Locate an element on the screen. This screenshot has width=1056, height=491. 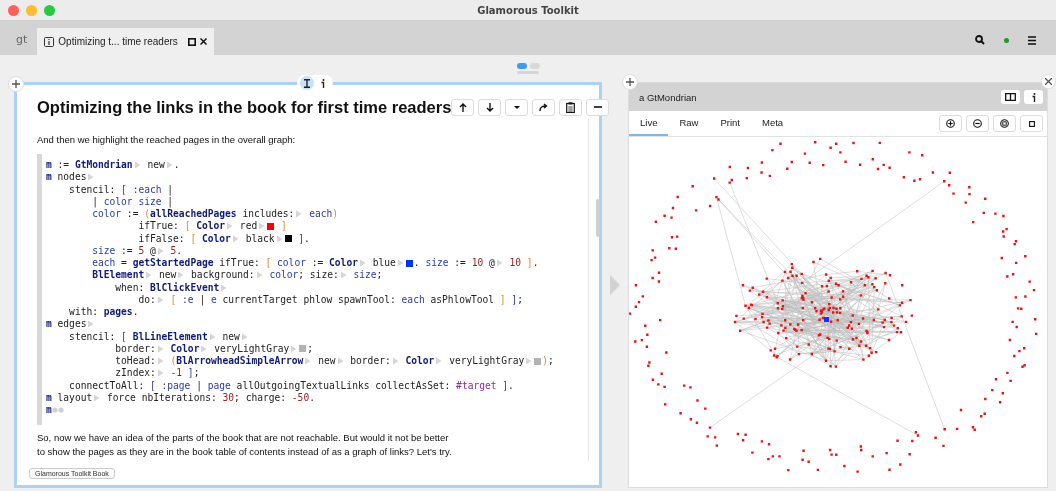
code-line: each = getStartedPage ifTrue: [ color := Color blue . size := 10 @ 10 ]. is located at coordinates (315, 263).